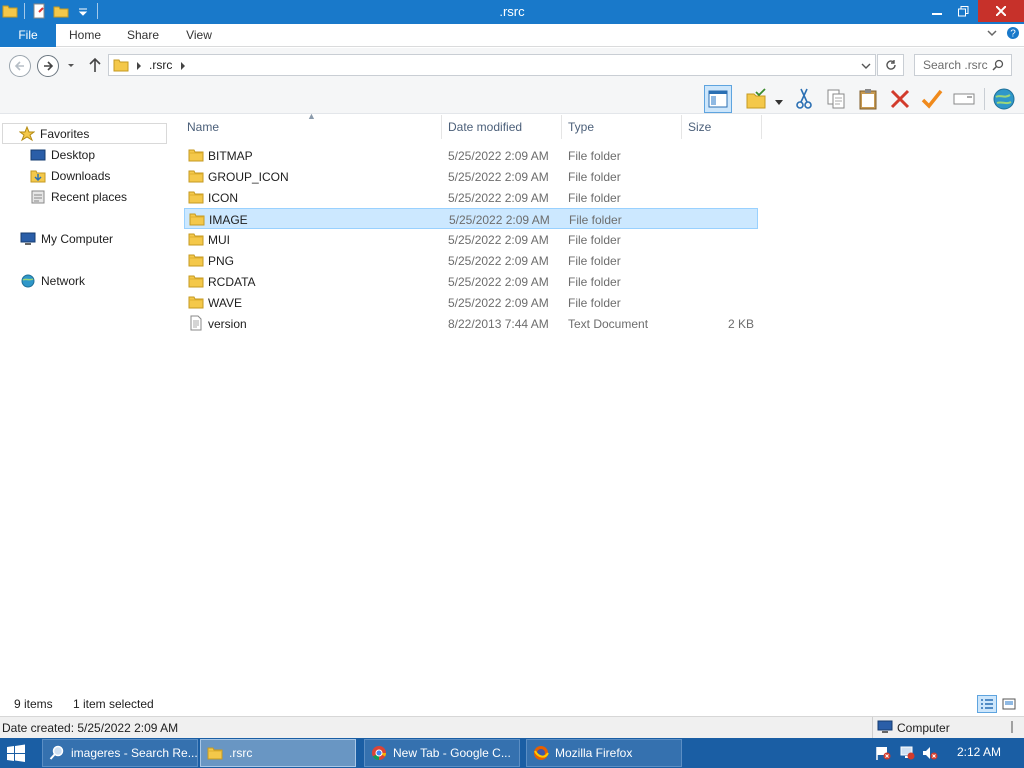 This screenshot has height=768, width=1024. Describe the element at coordinates (16, 753) in the screenshot. I see `start-button` at that location.